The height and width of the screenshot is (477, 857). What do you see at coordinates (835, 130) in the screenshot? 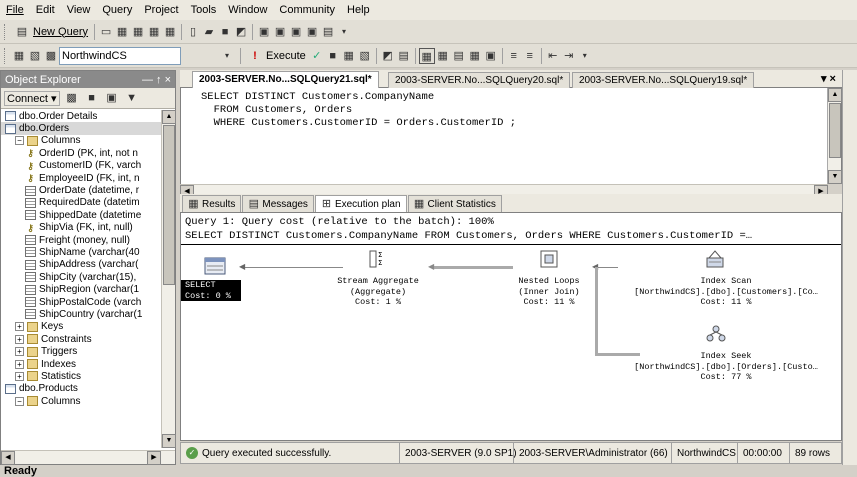
I see `scroll-thumb` at bounding box center [835, 130].